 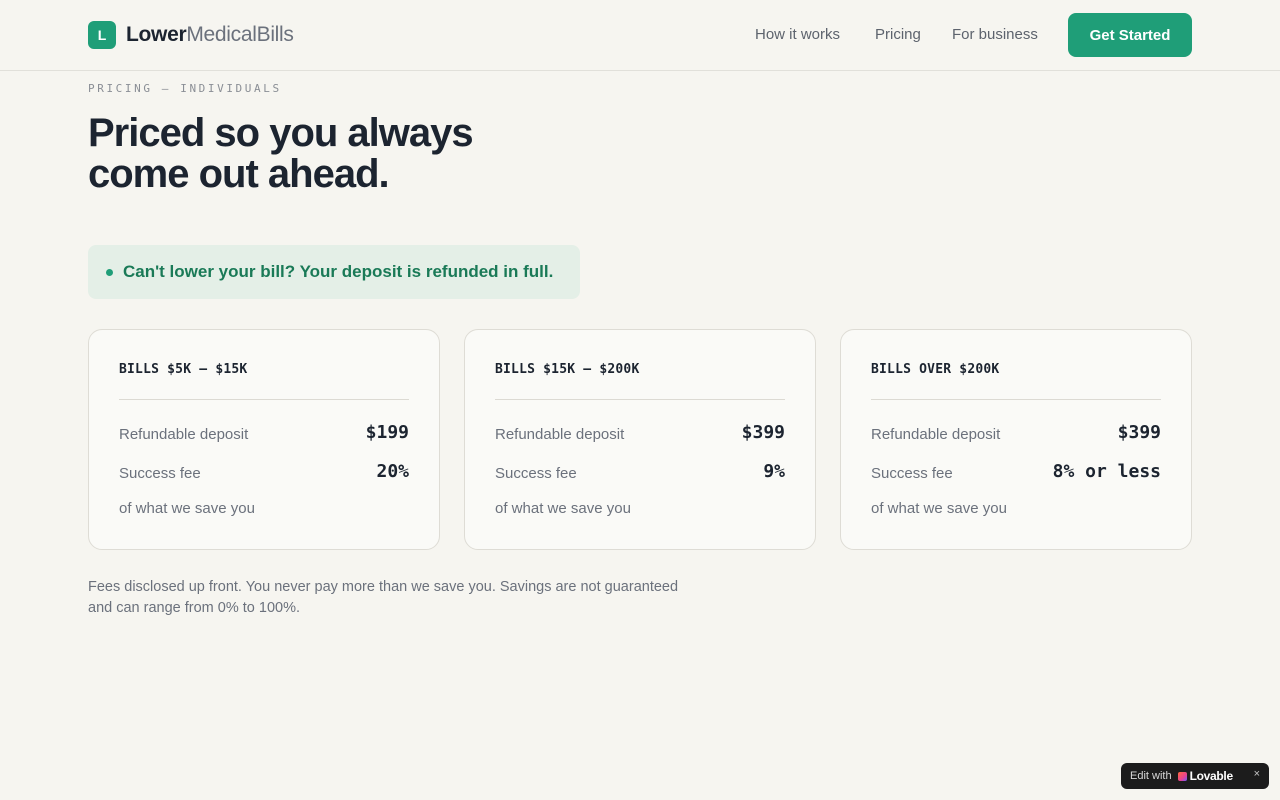 What do you see at coordinates (281, 133) in the screenshot?
I see `headline-line-1: Priced so you always` at bounding box center [281, 133].